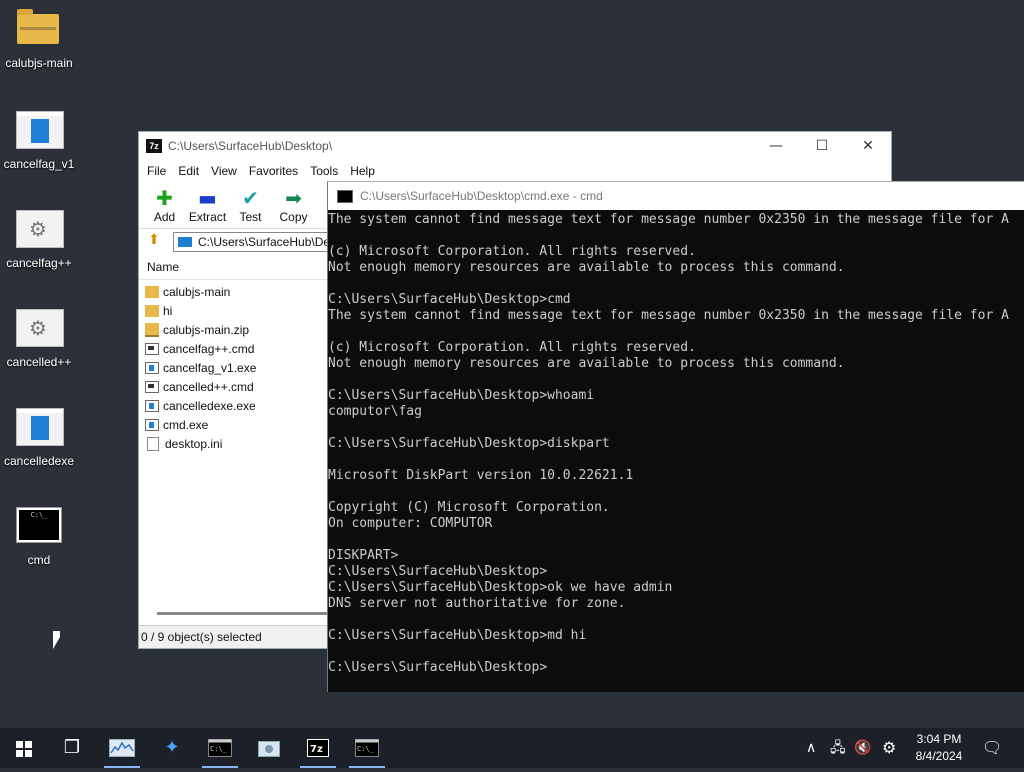 This screenshot has width=1024, height=772. What do you see at coordinates (209, 405) in the screenshot?
I see `file-name: cancelledexe.exe` at bounding box center [209, 405].